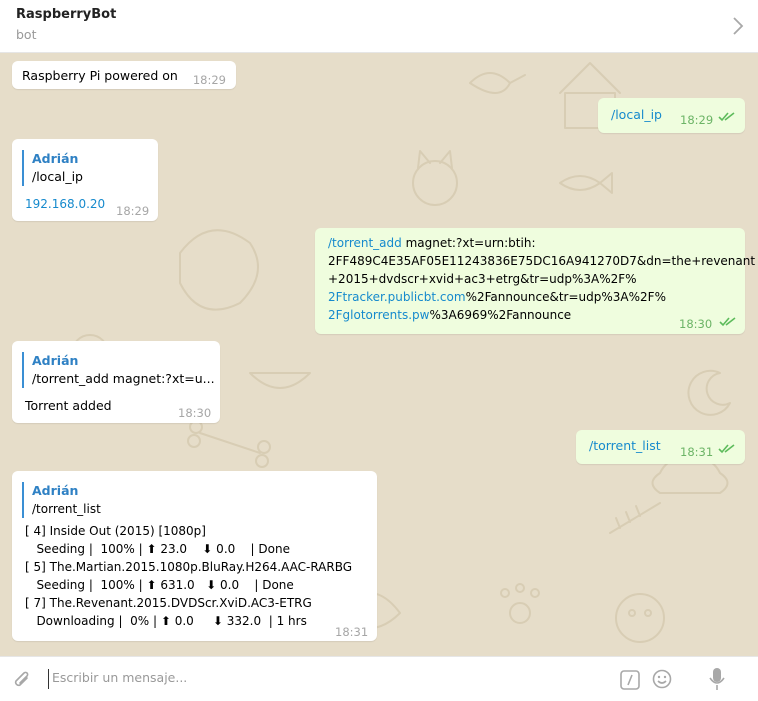 Image resolution: width=758 pixels, height=701 pixels. Describe the element at coordinates (166, 621) in the screenshot. I see `torrent-line: Downloading | 0% | ⬆ 0.0 ⬇ 332.0 | 1 hrs` at that location.